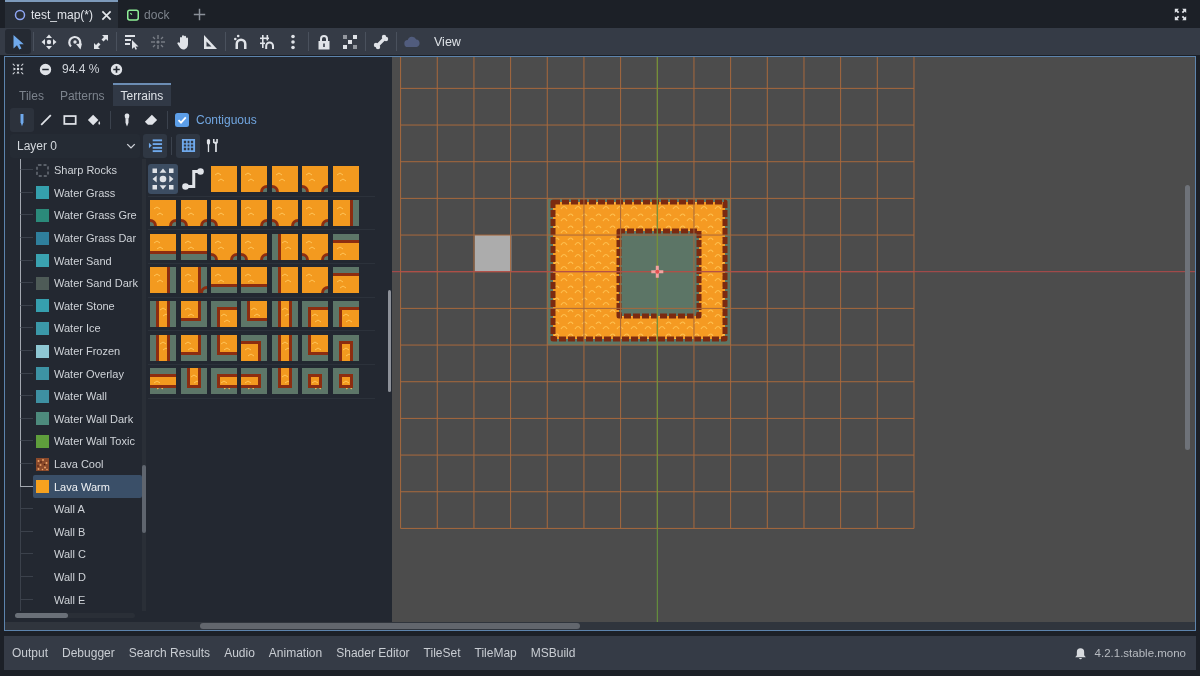  What do you see at coordinates (31, 94) in the screenshot?
I see `panel-tab: Tiles` at bounding box center [31, 94].